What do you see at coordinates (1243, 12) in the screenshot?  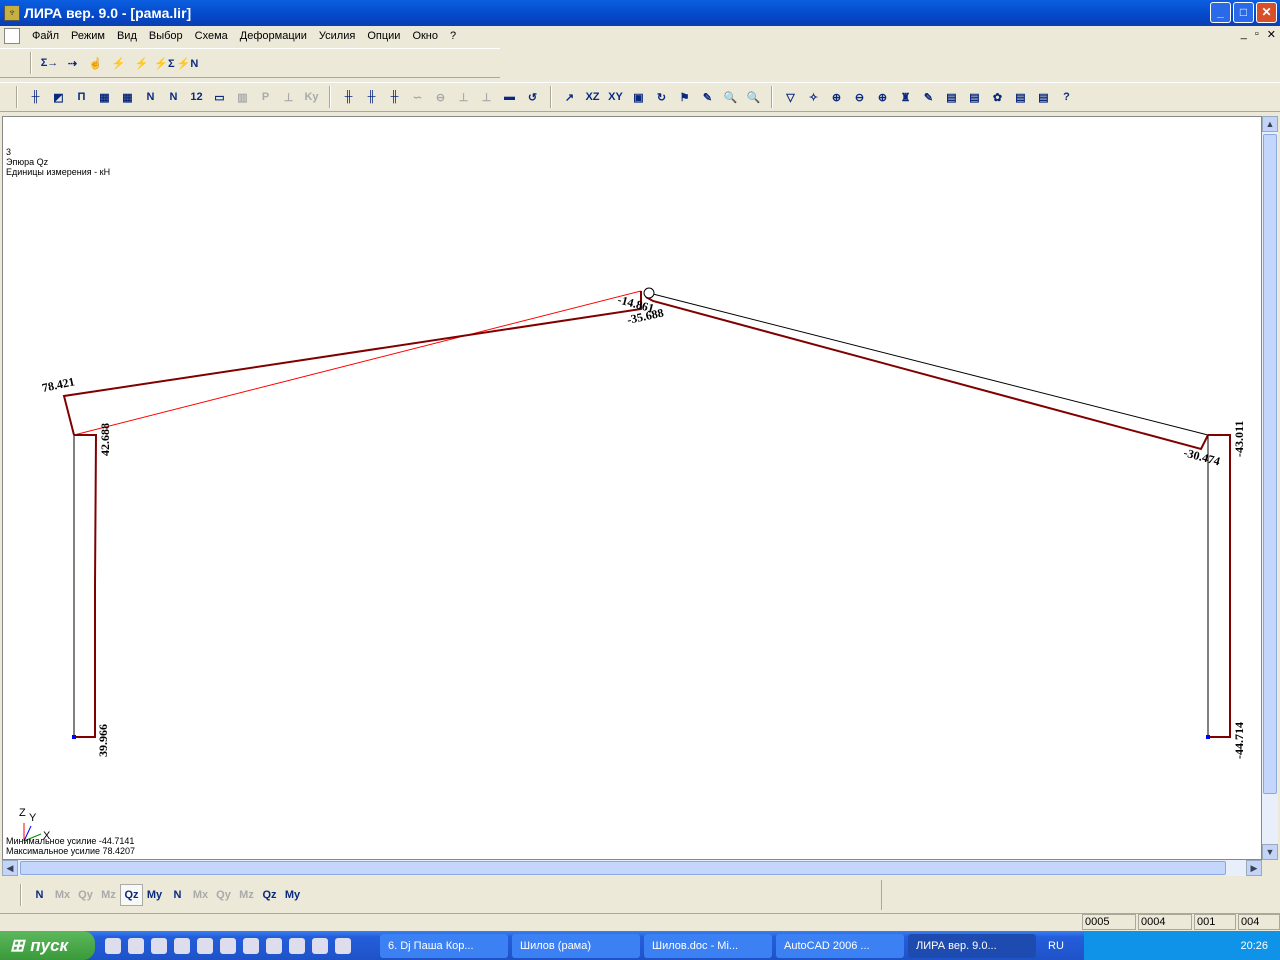 I see `maximize-button: □` at bounding box center [1243, 12].